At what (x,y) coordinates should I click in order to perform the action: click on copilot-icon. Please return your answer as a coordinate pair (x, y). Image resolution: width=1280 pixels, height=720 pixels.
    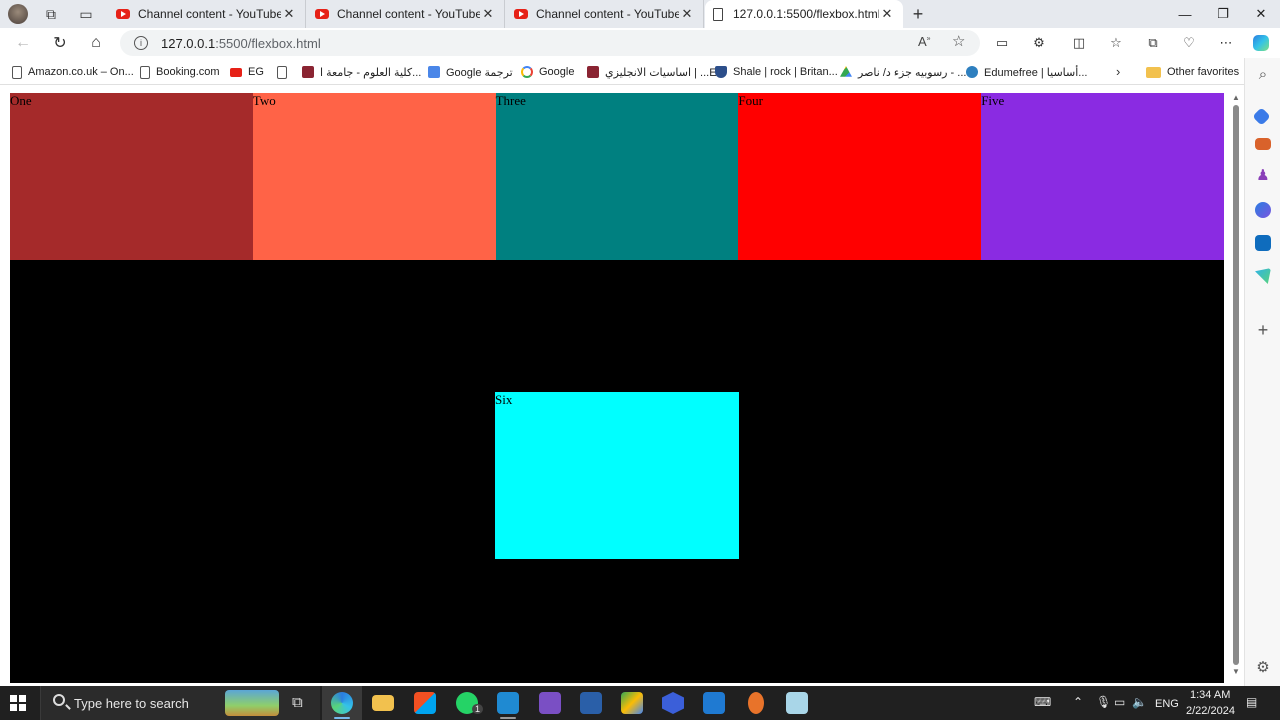
    Looking at the image, I should click on (1261, 43).